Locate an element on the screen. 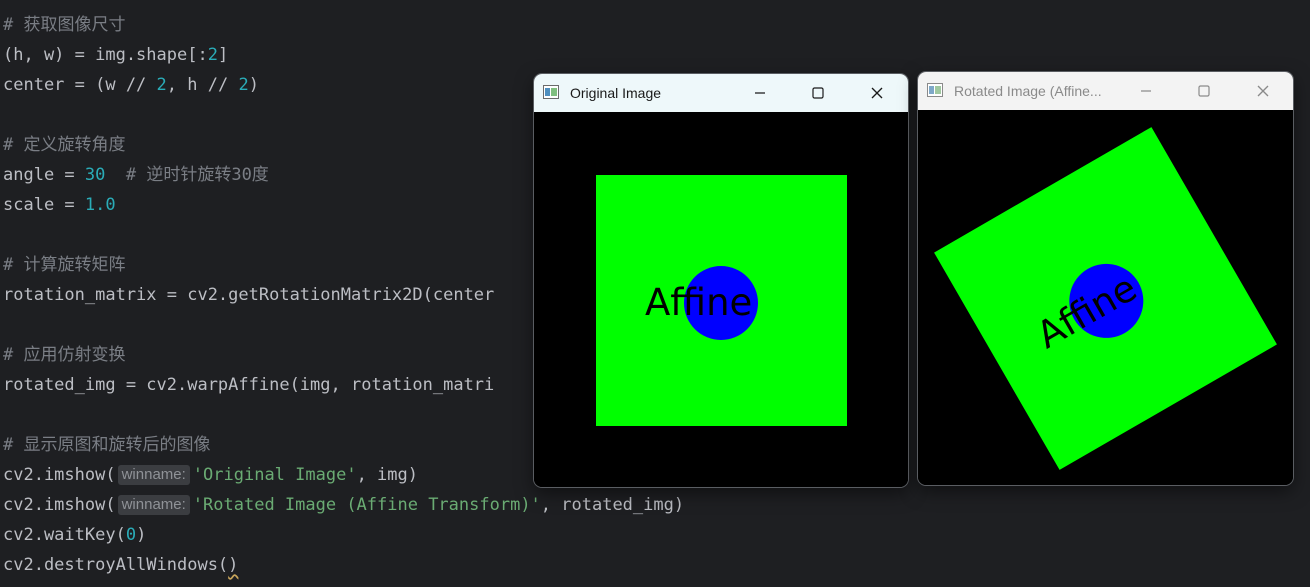 This screenshot has width=1310, height=587. comment: # 计算旋转矩阵 is located at coordinates (64, 265).